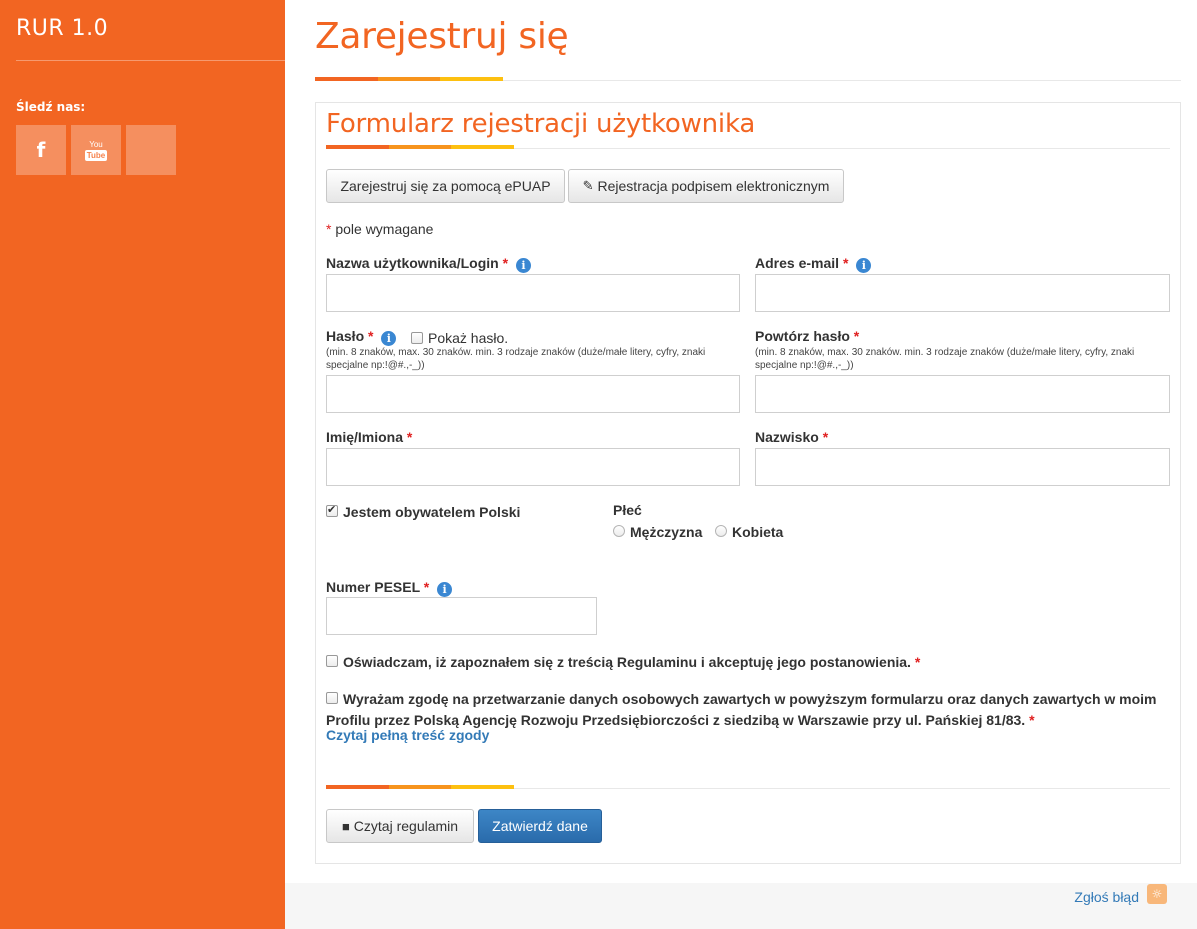  I want to click on show-password-checkbox, so click(417, 338).